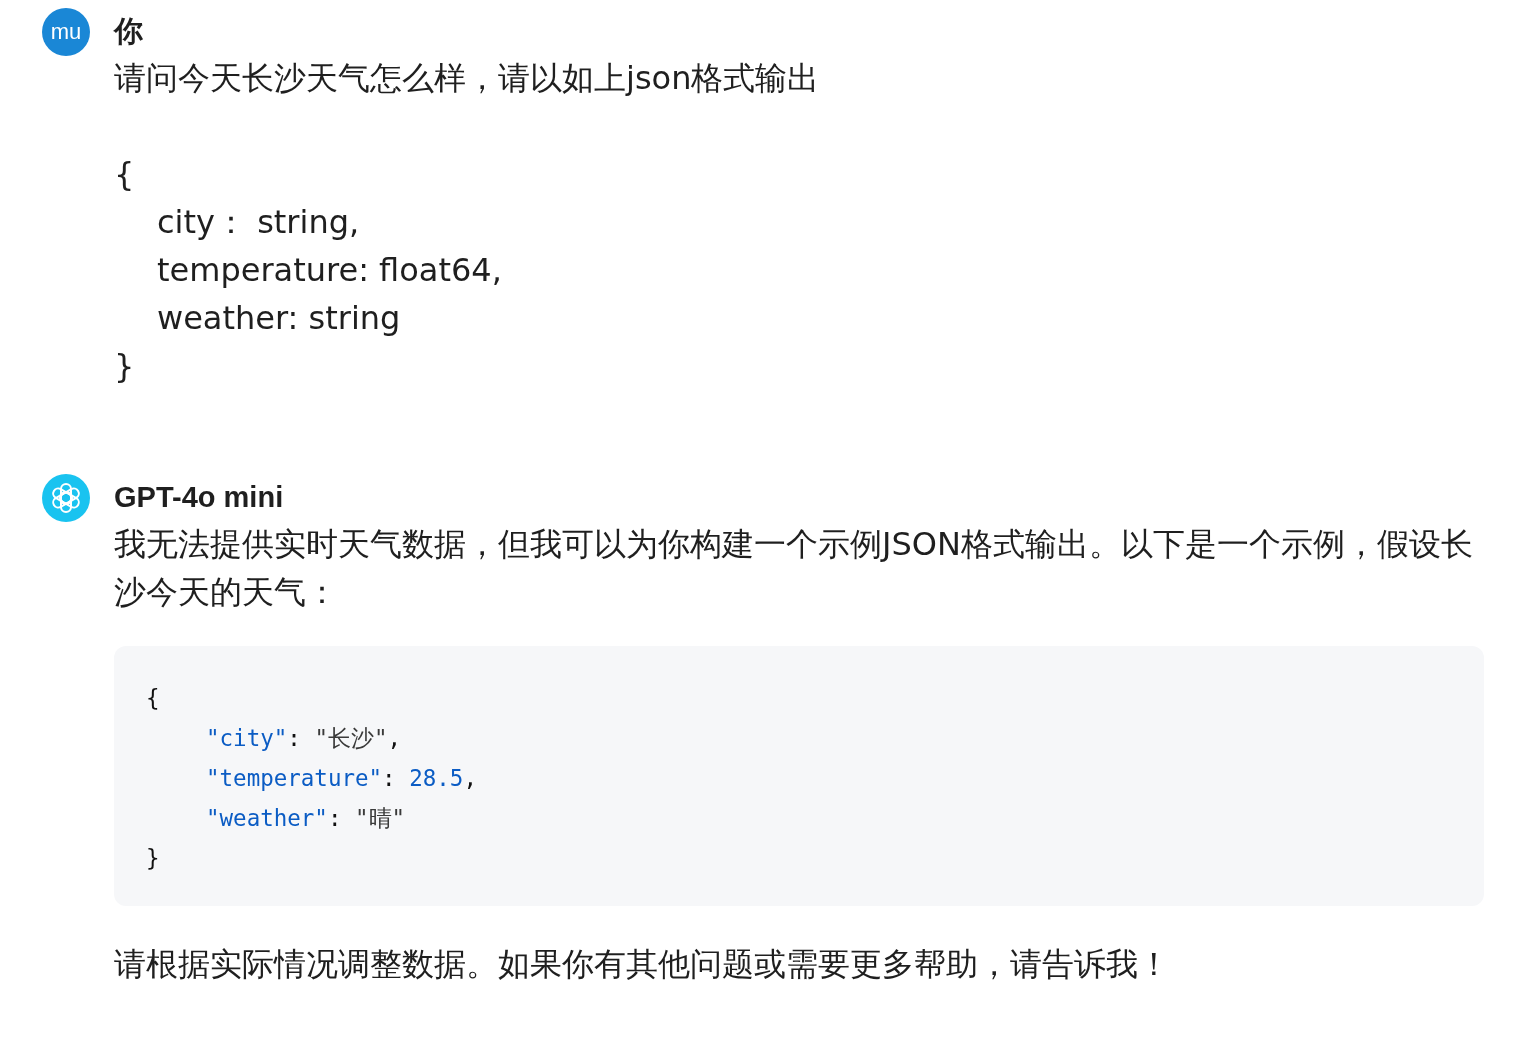 This screenshot has height=1038, width=1536. I want to click on message-line: city： string,, so click(258, 222).